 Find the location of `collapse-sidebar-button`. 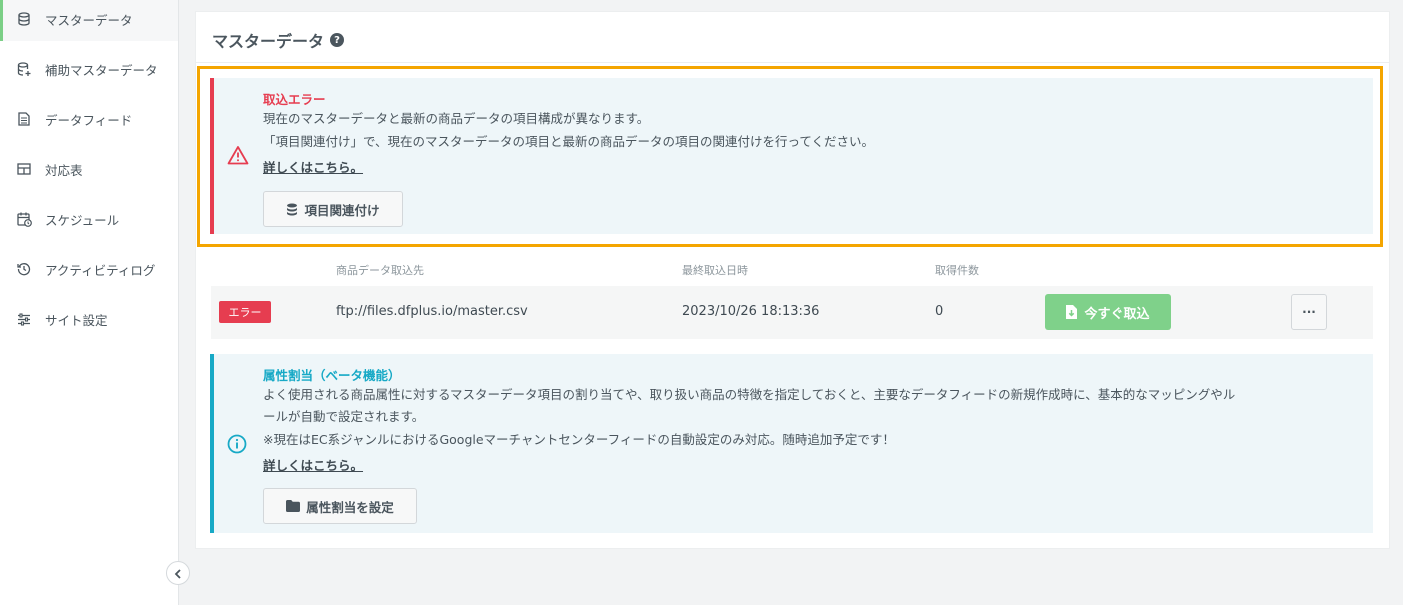

collapse-sidebar-button is located at coordinates (178, 573).